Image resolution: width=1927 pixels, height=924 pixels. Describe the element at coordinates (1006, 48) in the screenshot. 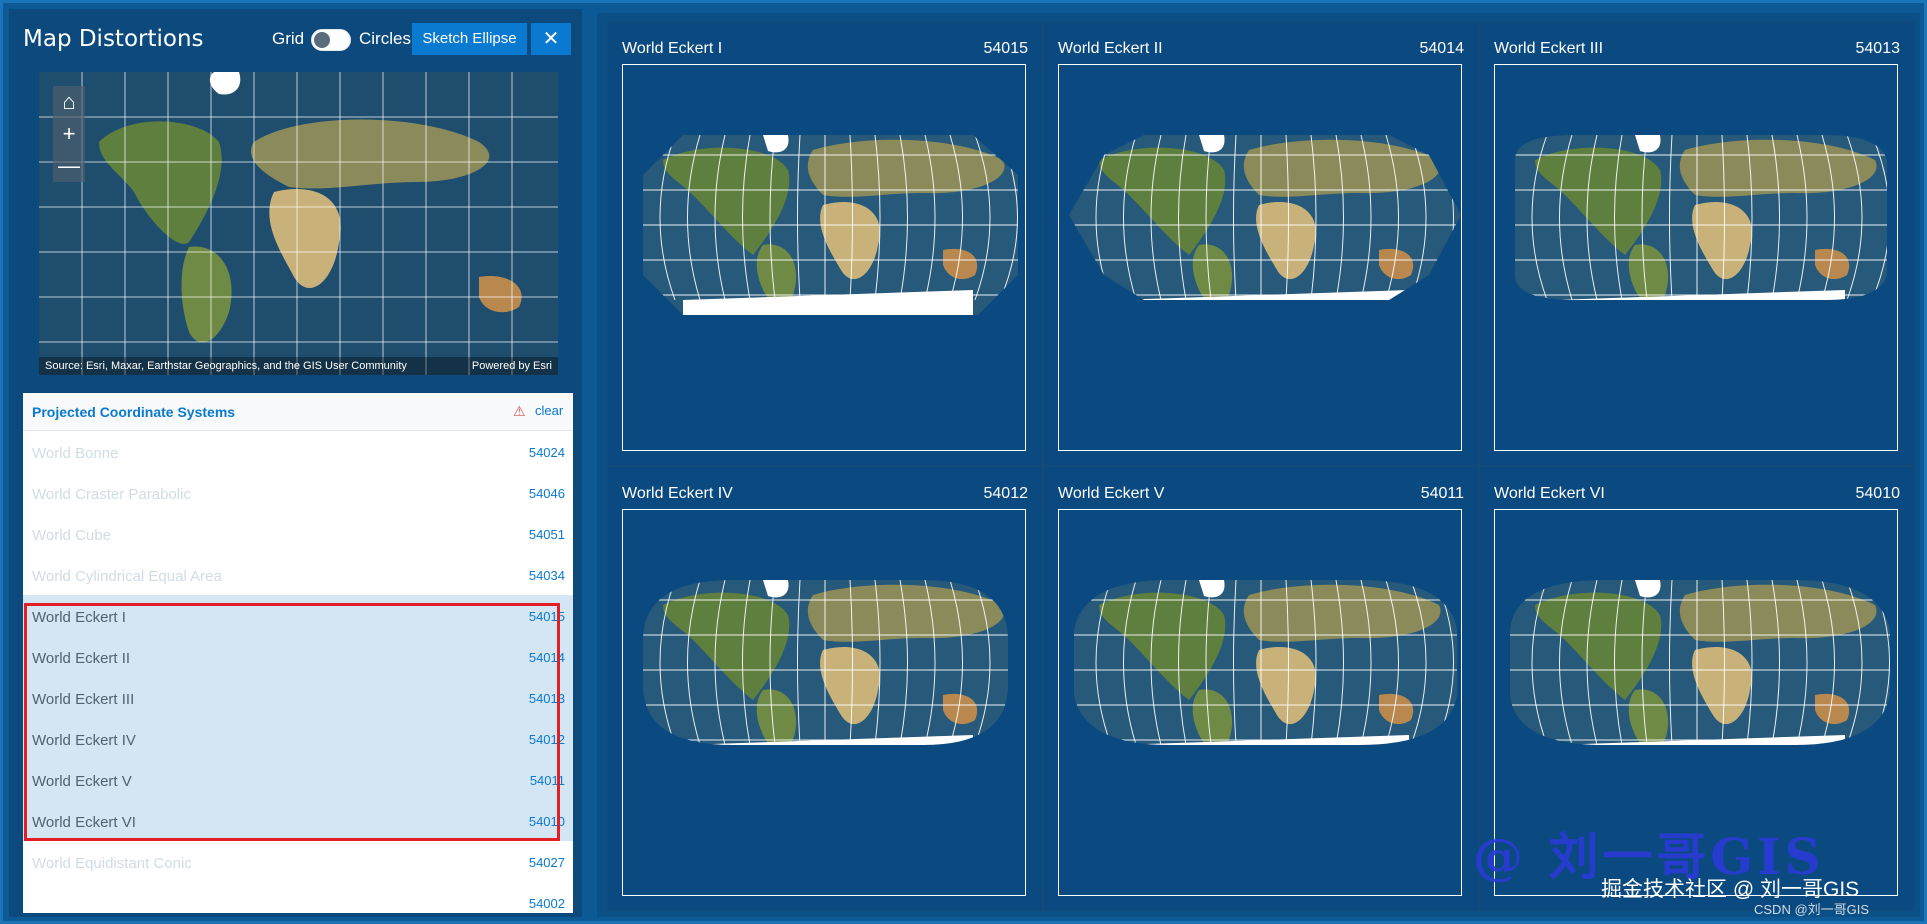

I see `map-code: 54015` at that location.